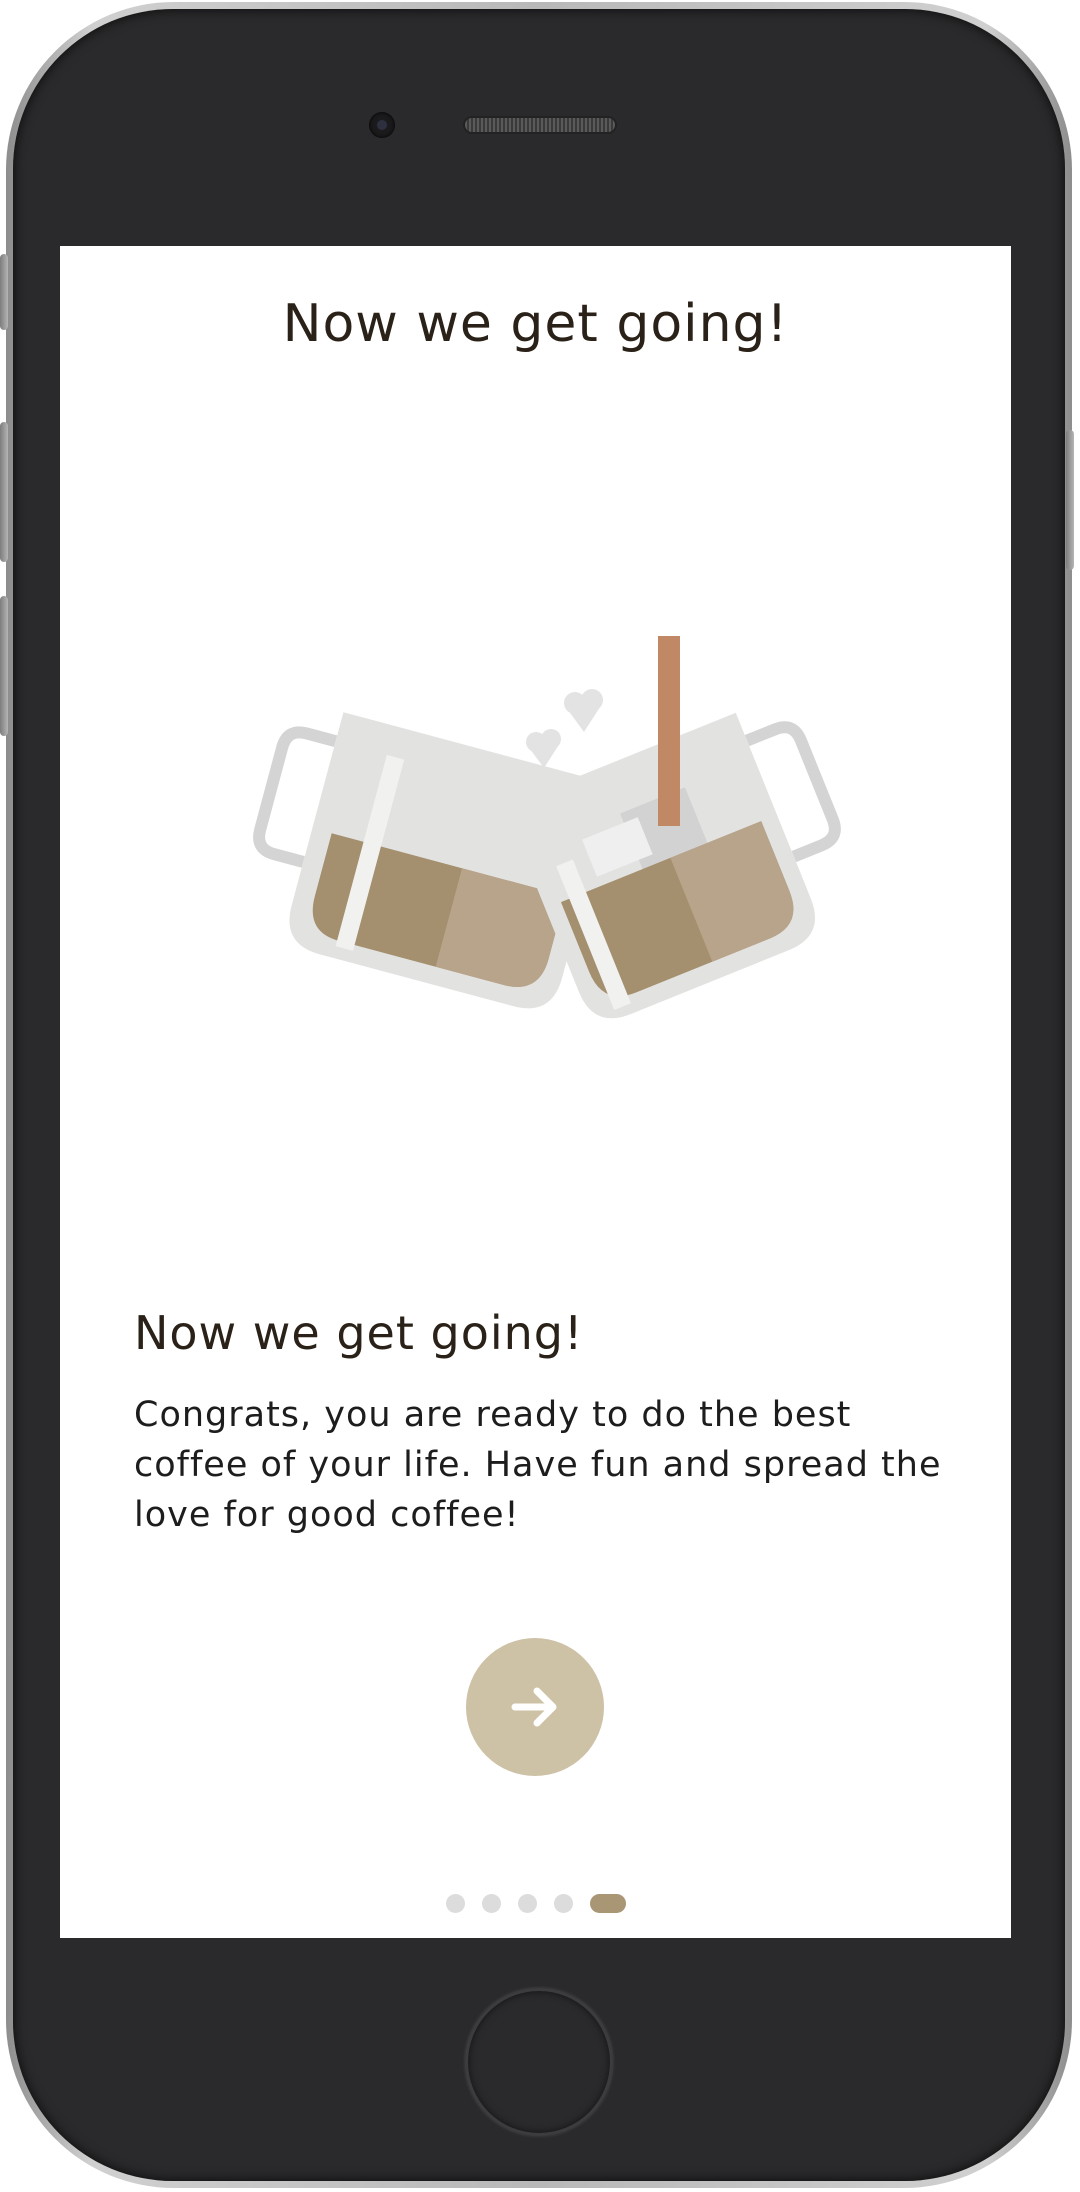  Describe the element at coordinates (1070, 500) in the screenshot. I see `power-button` at that location.